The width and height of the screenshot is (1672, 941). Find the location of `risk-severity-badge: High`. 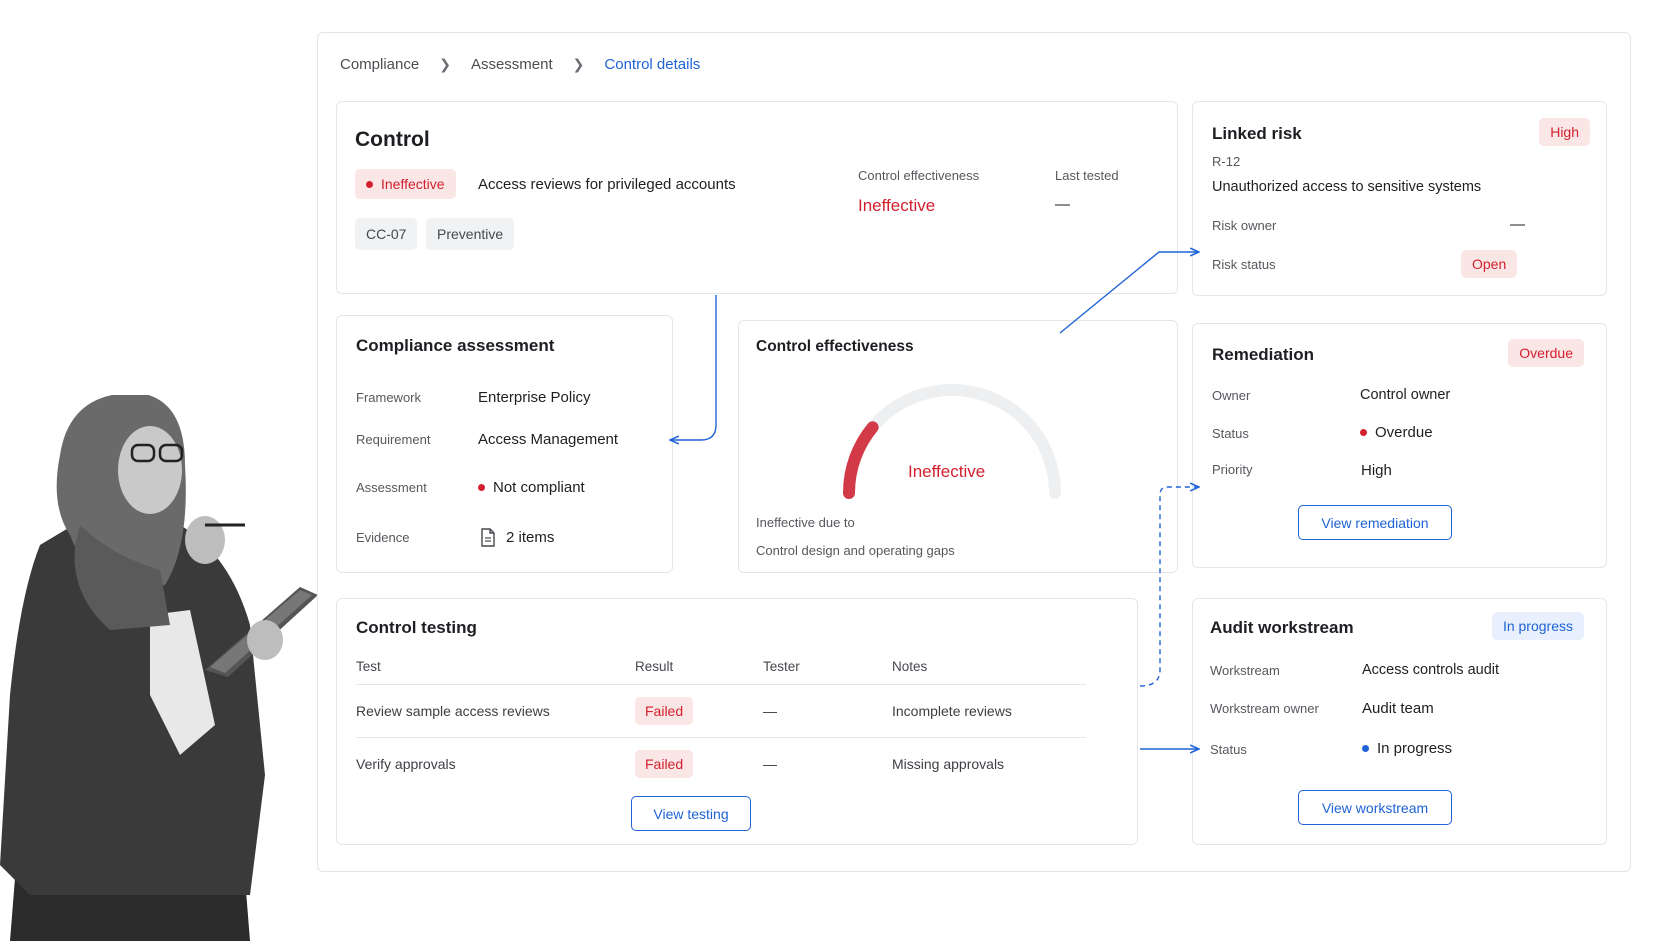

risk-severity-badge: High is located at coordinates (1564, 132).